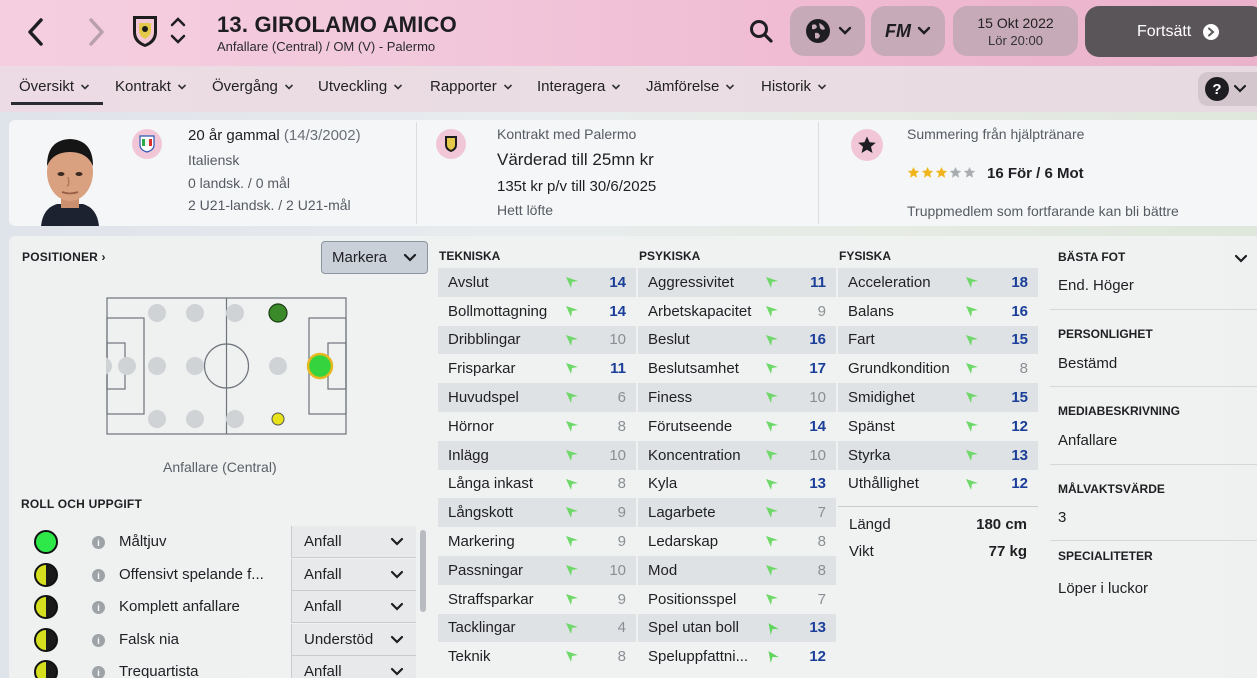 Image resolution: width=1257 pixels, height=678 pixels. Describe the element at coordinates (36, 32) in the screenshot. I see `back-button` at that location.